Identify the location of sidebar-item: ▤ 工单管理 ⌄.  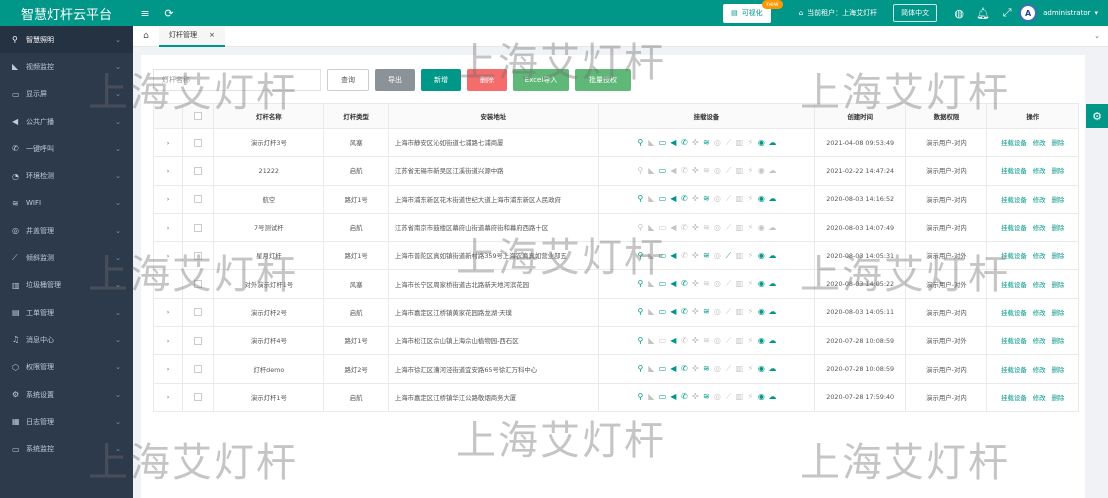
(66, 312).